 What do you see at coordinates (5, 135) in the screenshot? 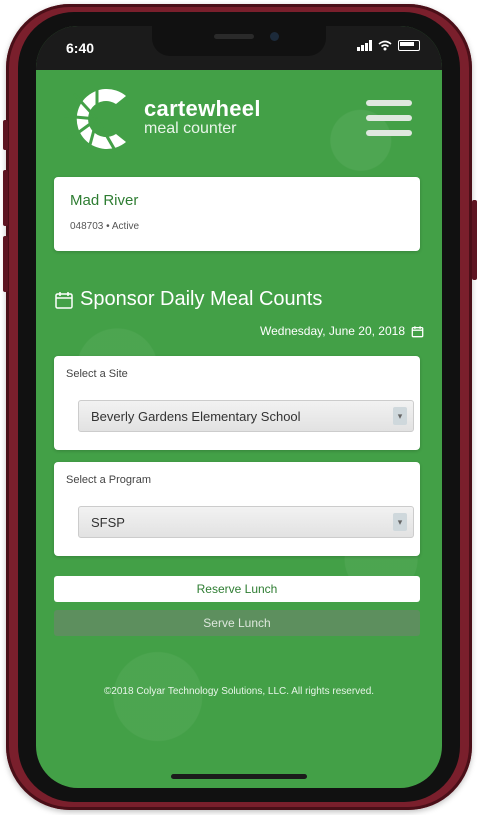
I see `mute-switch` at bounding box center [5, 135].